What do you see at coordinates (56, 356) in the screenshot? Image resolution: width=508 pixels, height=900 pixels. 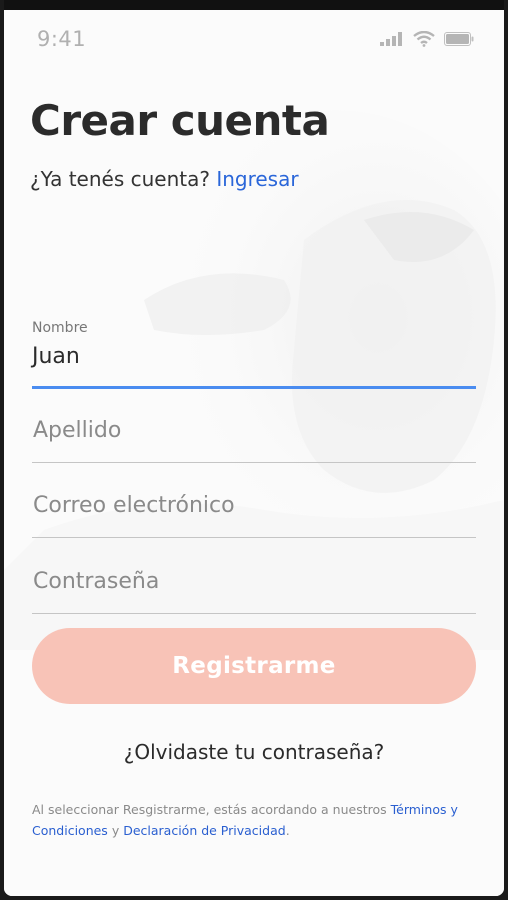 I see `nombre-input: Juan` at bounding box center [56, 356].